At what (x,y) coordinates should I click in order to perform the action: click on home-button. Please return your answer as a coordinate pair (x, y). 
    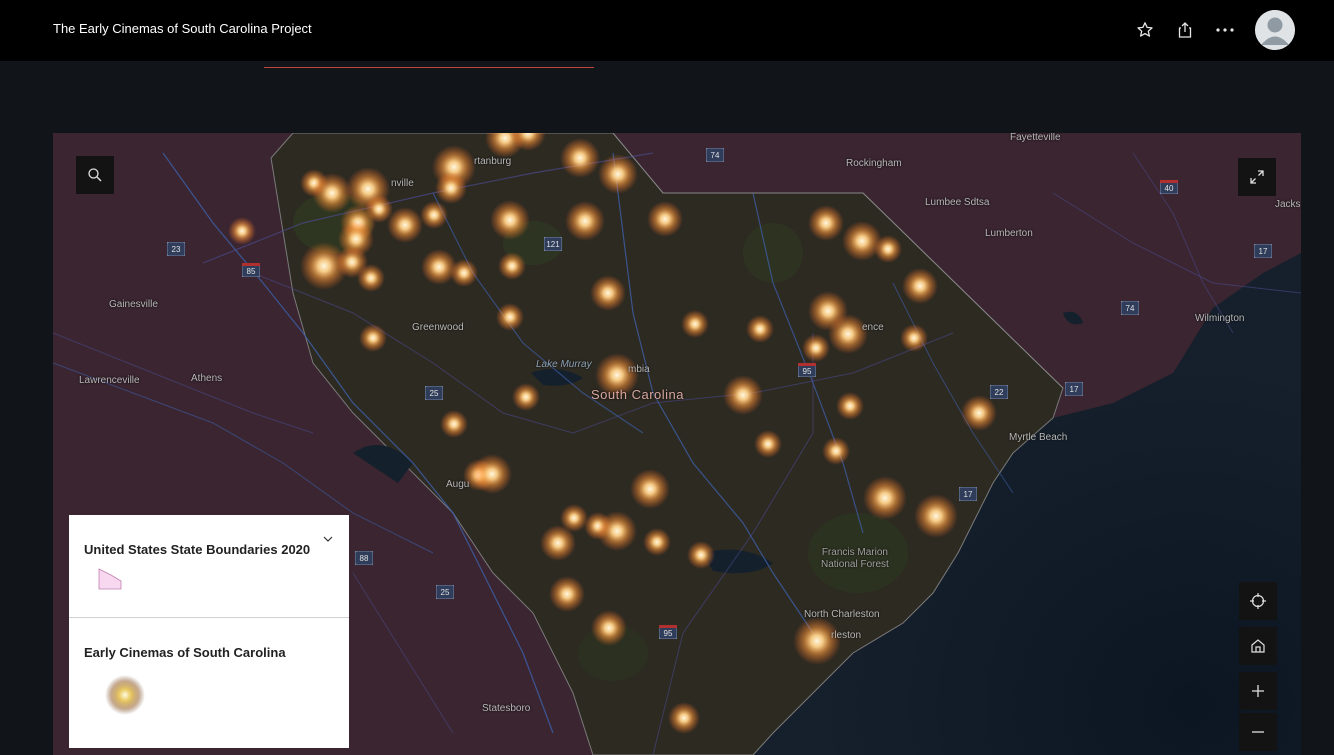
    Looking at the image, I should click on (1258, 646).